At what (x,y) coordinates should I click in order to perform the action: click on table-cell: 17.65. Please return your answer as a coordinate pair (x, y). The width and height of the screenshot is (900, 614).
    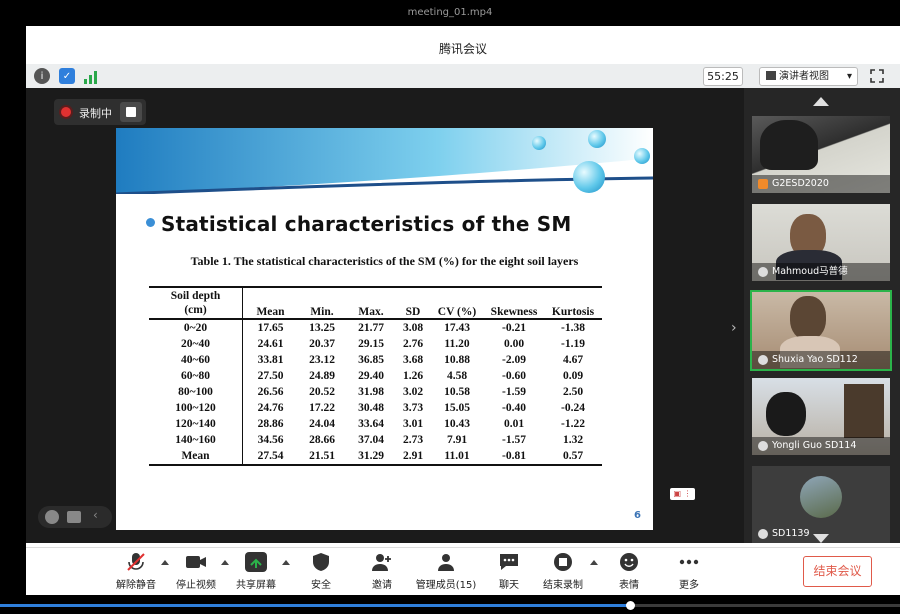
    Looking at the image, I should click on (270, 328).